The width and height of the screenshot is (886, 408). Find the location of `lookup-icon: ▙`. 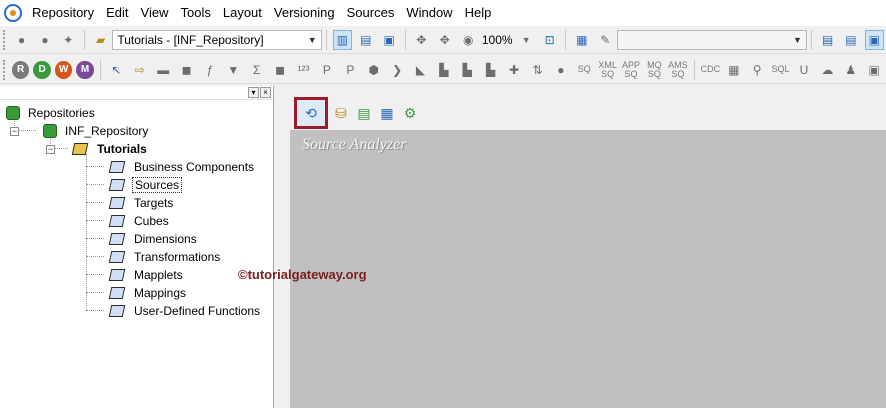

lookup-icon: ▙ is located at coordinates (443, 70).